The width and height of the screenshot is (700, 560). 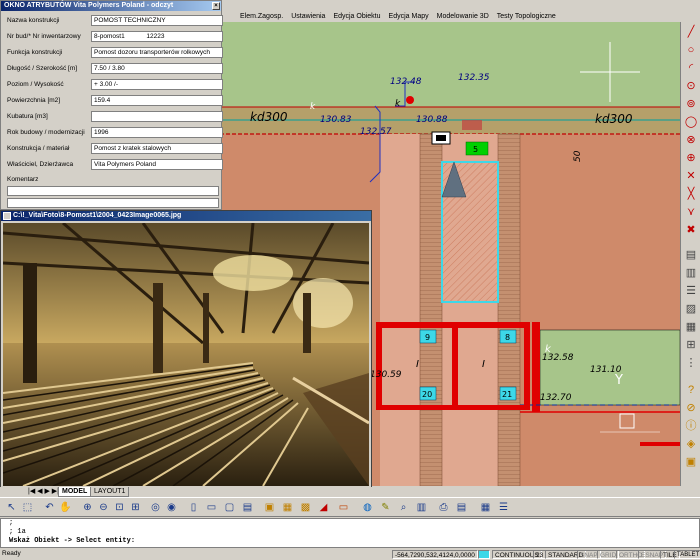 What do you see at coordinates (113, 191) in the screenshot?
I see `comment-field` at bounding box center [113, 191].